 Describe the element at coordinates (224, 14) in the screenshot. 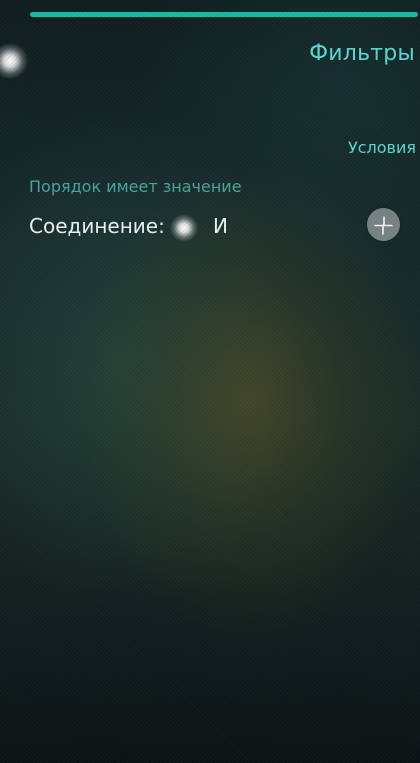

I see `top-progress-bar` at that location.